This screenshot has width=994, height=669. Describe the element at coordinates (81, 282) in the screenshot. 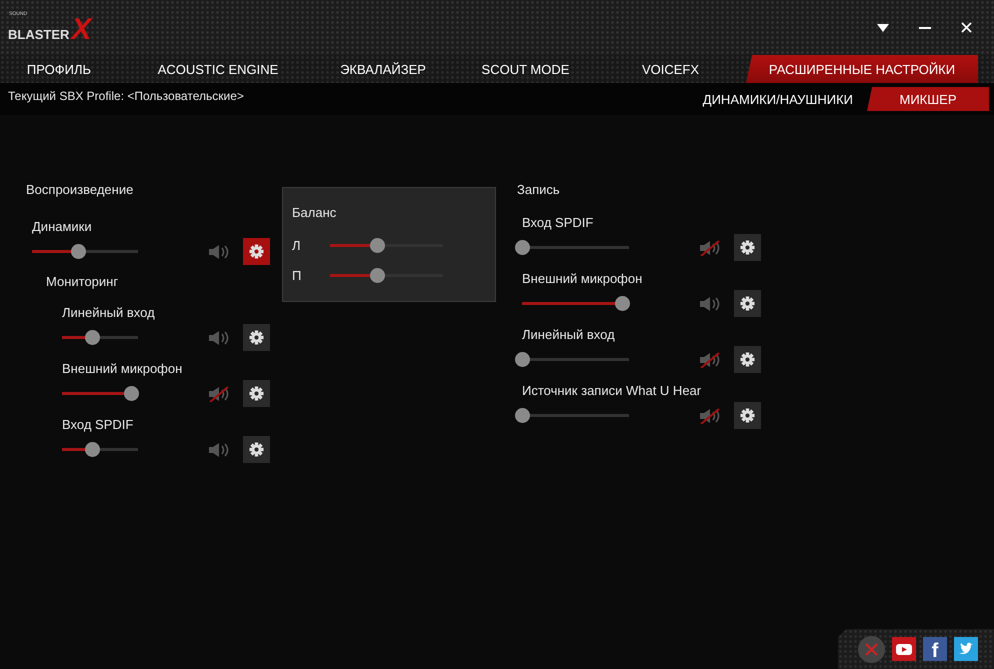

I see `section-title: Мониторинг` at that location.